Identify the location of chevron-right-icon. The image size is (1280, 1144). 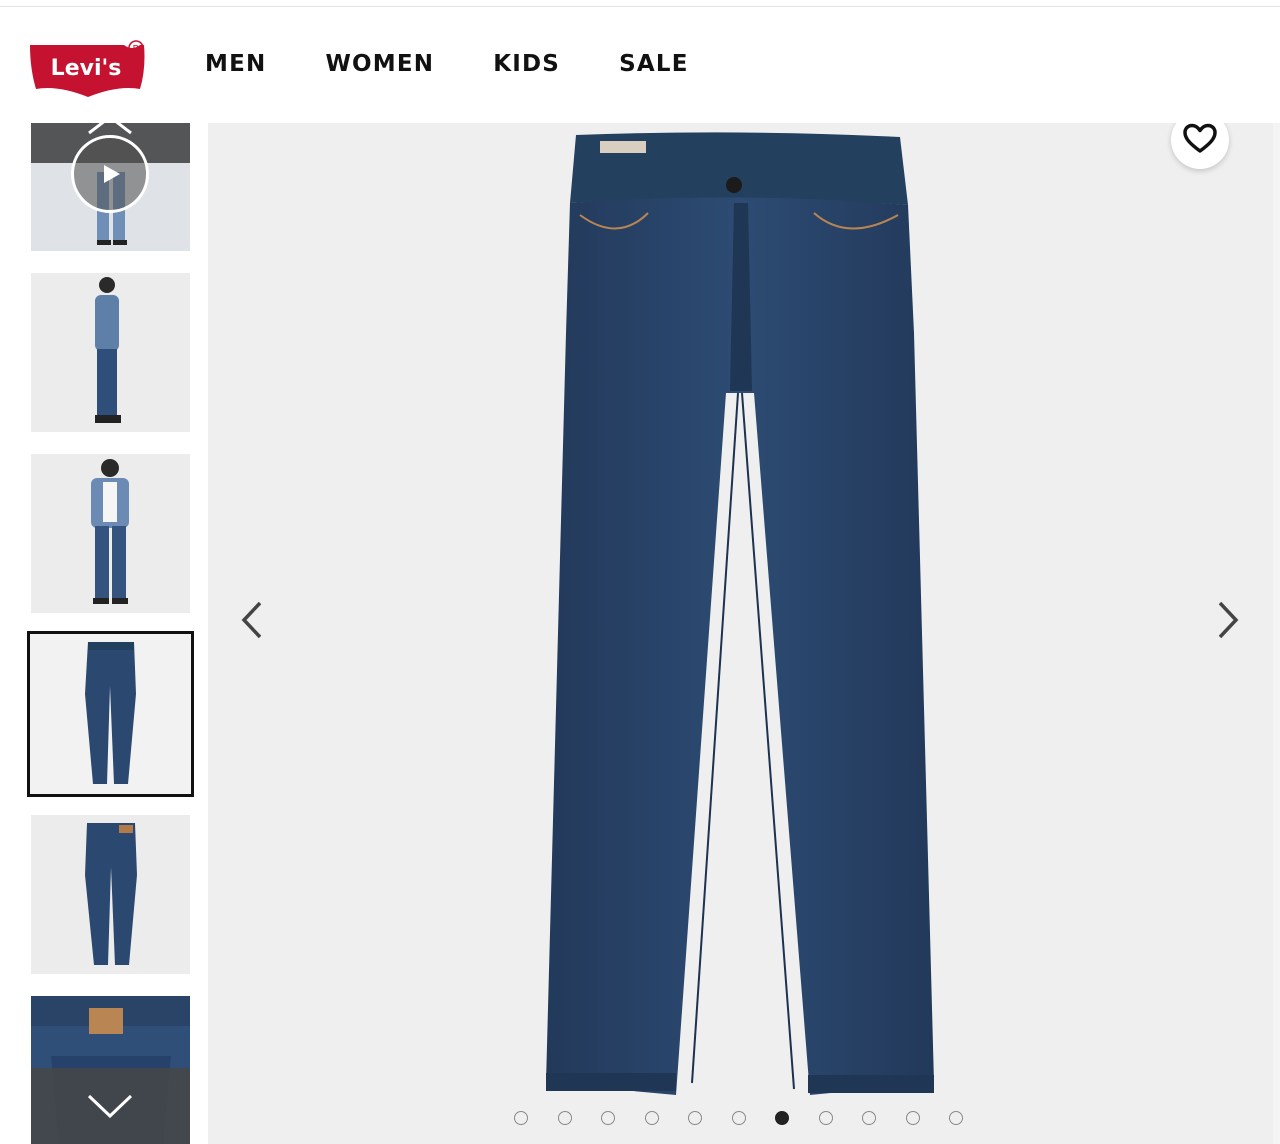
(1228, 620).